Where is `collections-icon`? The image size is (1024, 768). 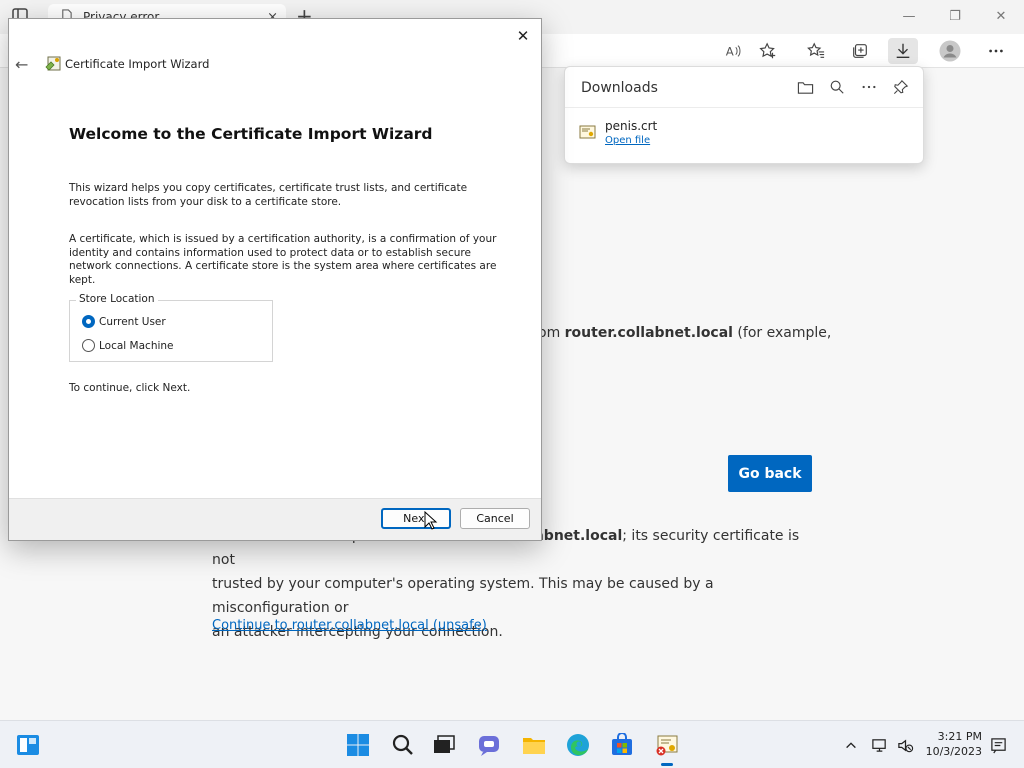
collections-icon is located at coordinates (860, 51).